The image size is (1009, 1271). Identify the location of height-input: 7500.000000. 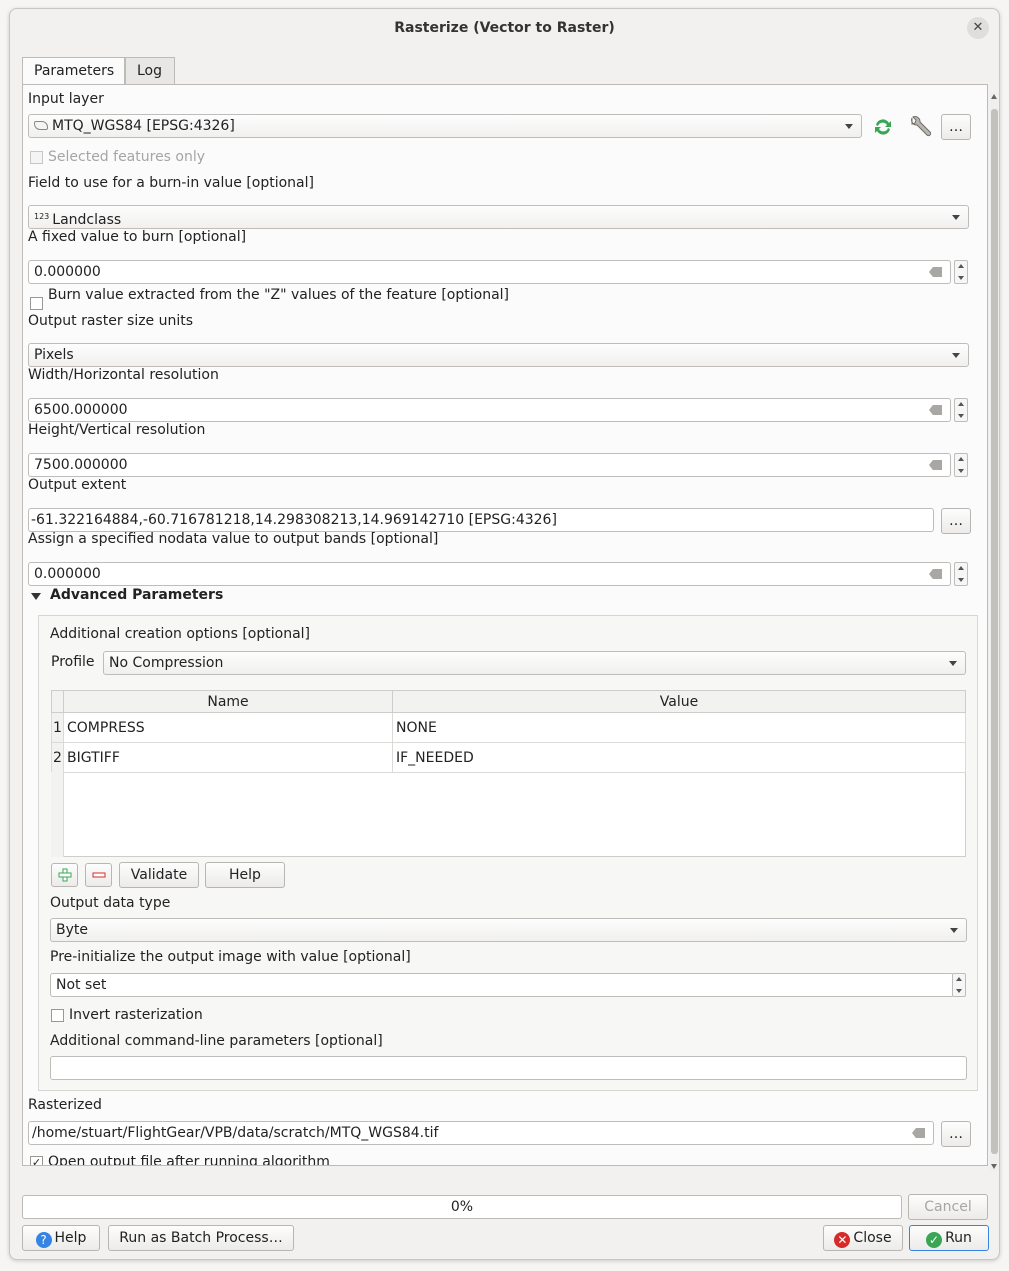
(489, 465).